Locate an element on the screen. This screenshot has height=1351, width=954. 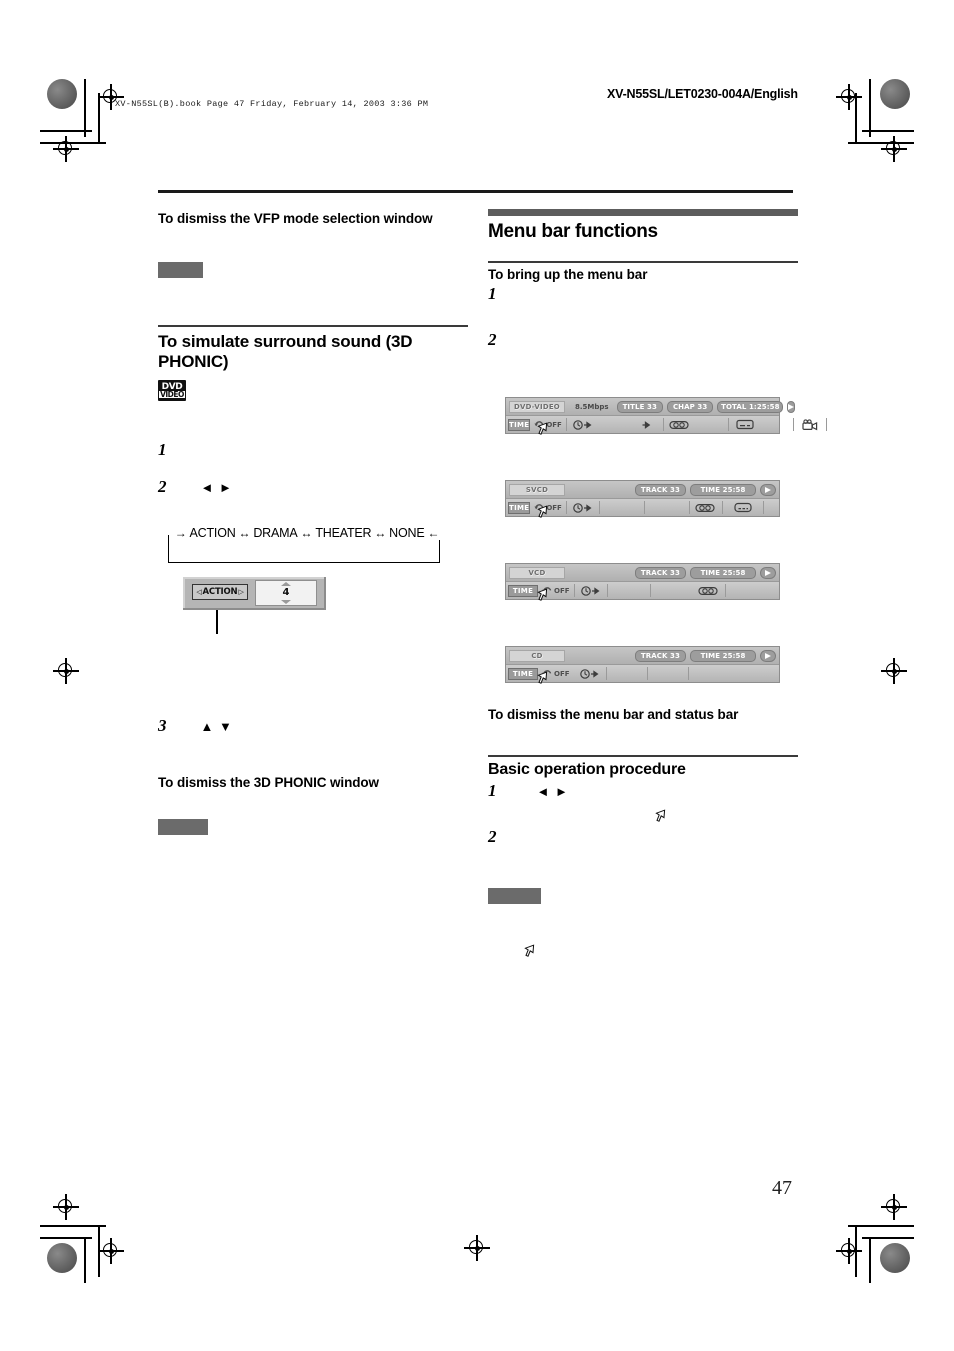
basic-step-2: 2 is located at coordinates (643, 837).